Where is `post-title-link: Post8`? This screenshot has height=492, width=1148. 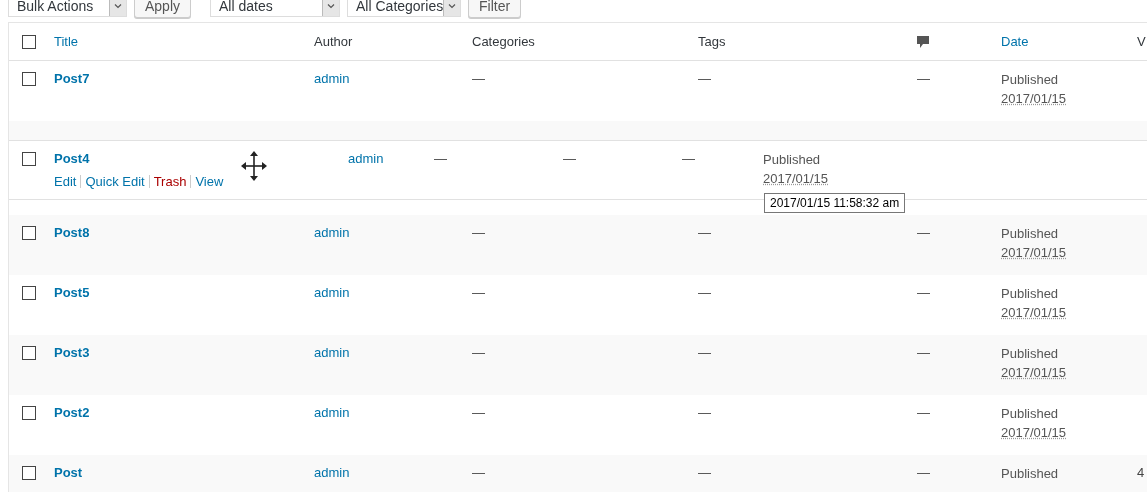
post-title-link: Post8 is located at coordinates (72, 232).